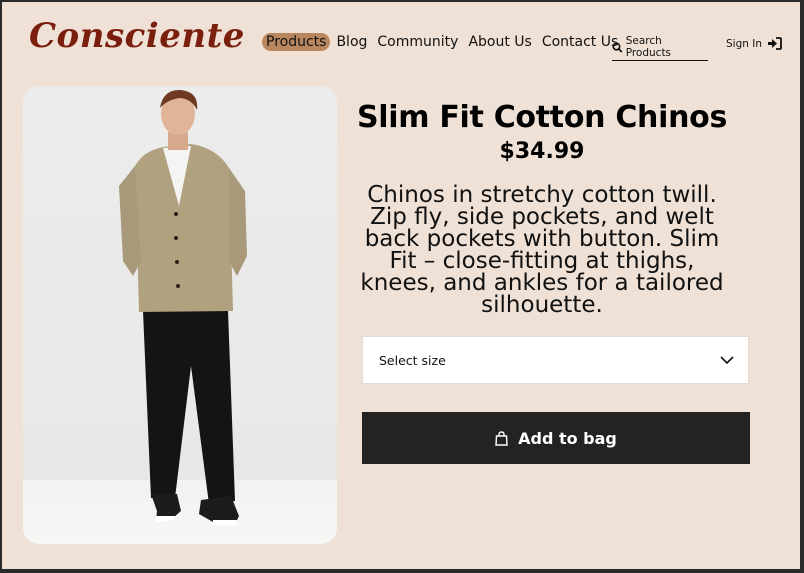 The height and width of the screenshot is (573, 804). What do you see at coordinates (412, 360) in the screenshot?
I see `size-select-value: Select size` at bounding box center [412, 360].